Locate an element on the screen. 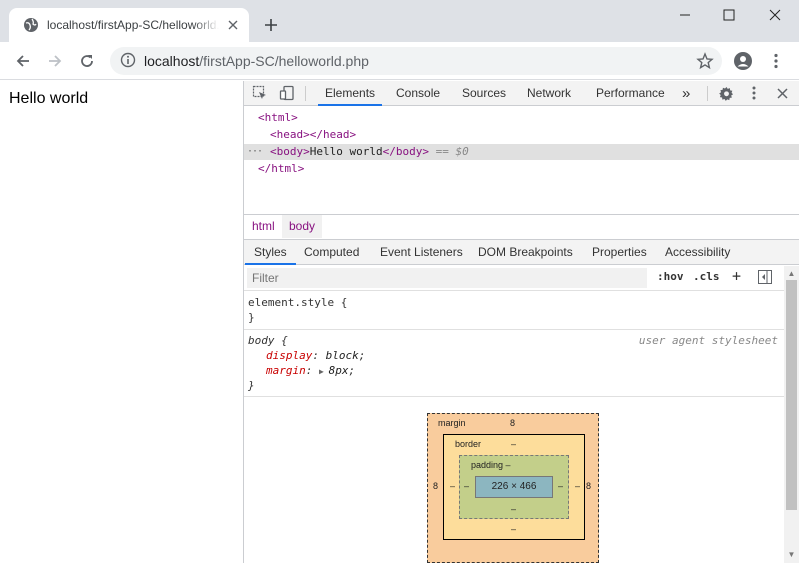 The width and height of the screenshot is (799, 563). arrow-right-icon is located at coordinates (55, 61).